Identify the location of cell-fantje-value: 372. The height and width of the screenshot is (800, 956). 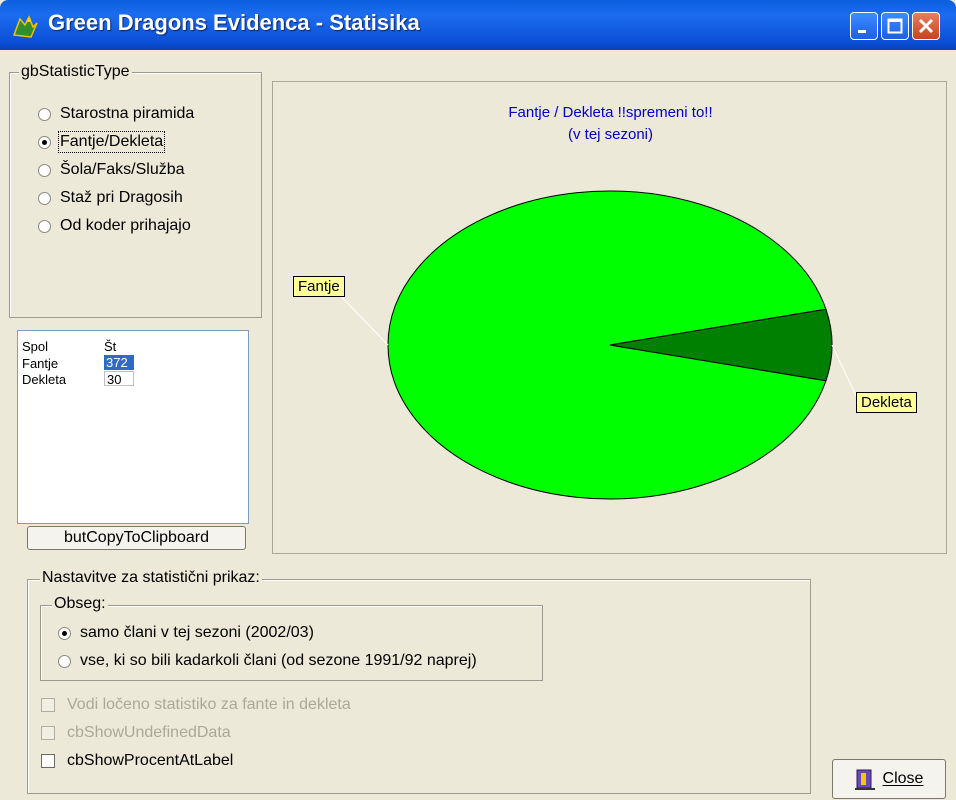
(119, 362).